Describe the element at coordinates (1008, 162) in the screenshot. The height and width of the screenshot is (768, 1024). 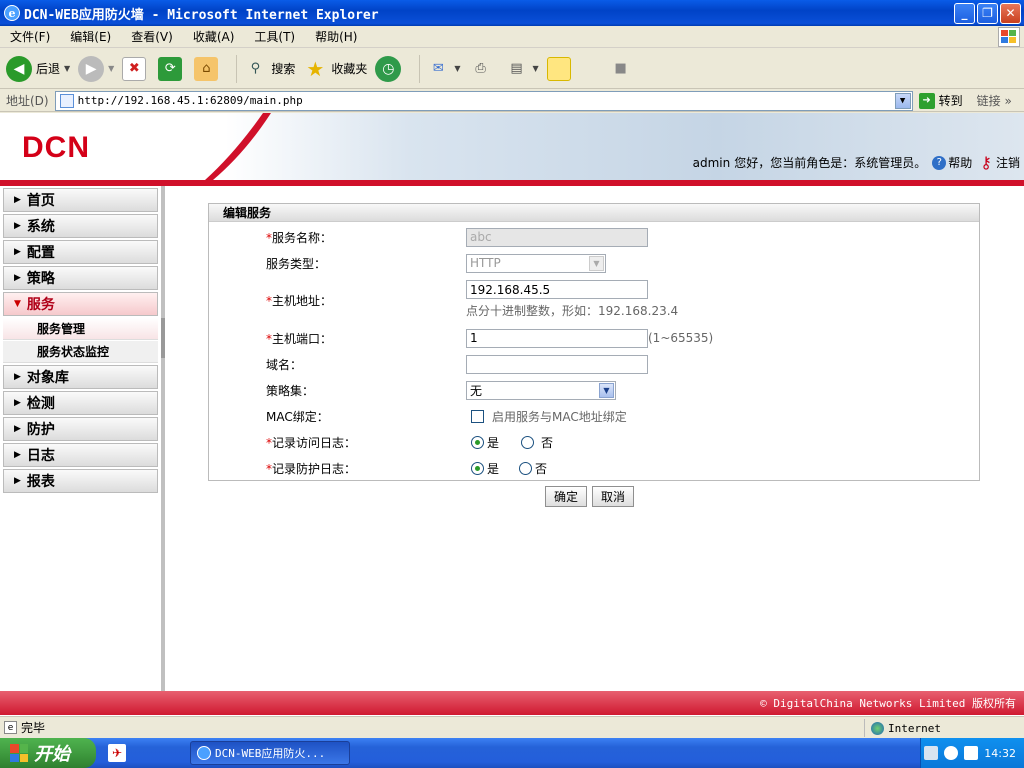
I see `logout-link: 注销` at that location.